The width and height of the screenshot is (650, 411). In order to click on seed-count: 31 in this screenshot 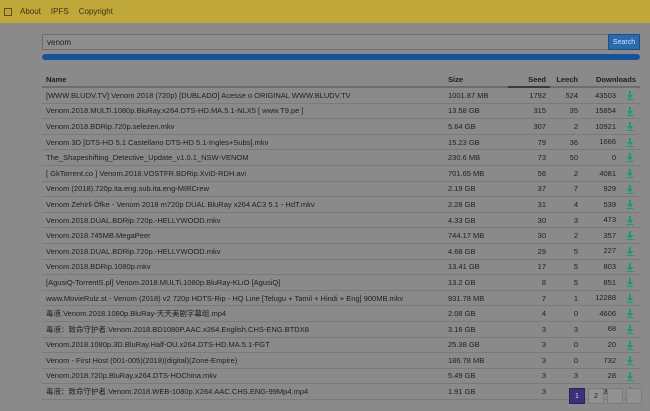, I will do `click(529, 204)`.